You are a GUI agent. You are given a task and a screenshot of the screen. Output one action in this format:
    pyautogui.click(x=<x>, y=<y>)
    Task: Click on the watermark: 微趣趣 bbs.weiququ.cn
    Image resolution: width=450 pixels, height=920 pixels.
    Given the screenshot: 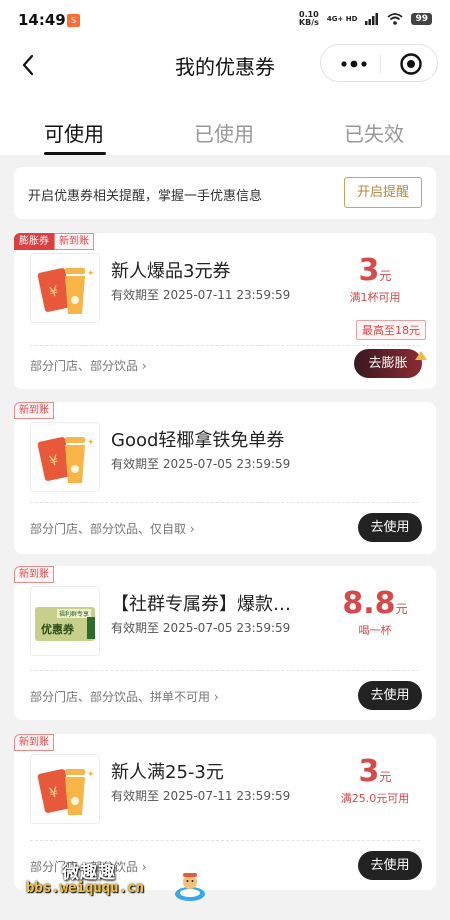 What is the action you would take?
    pyautogui.click(x=115, y=883)
    